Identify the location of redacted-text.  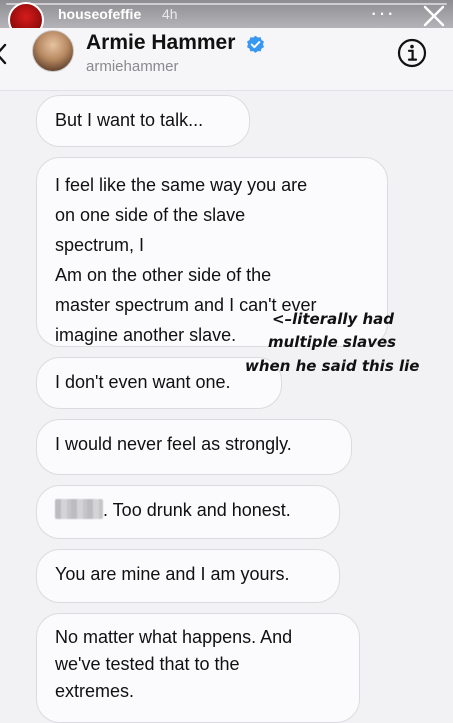
(79, 509).